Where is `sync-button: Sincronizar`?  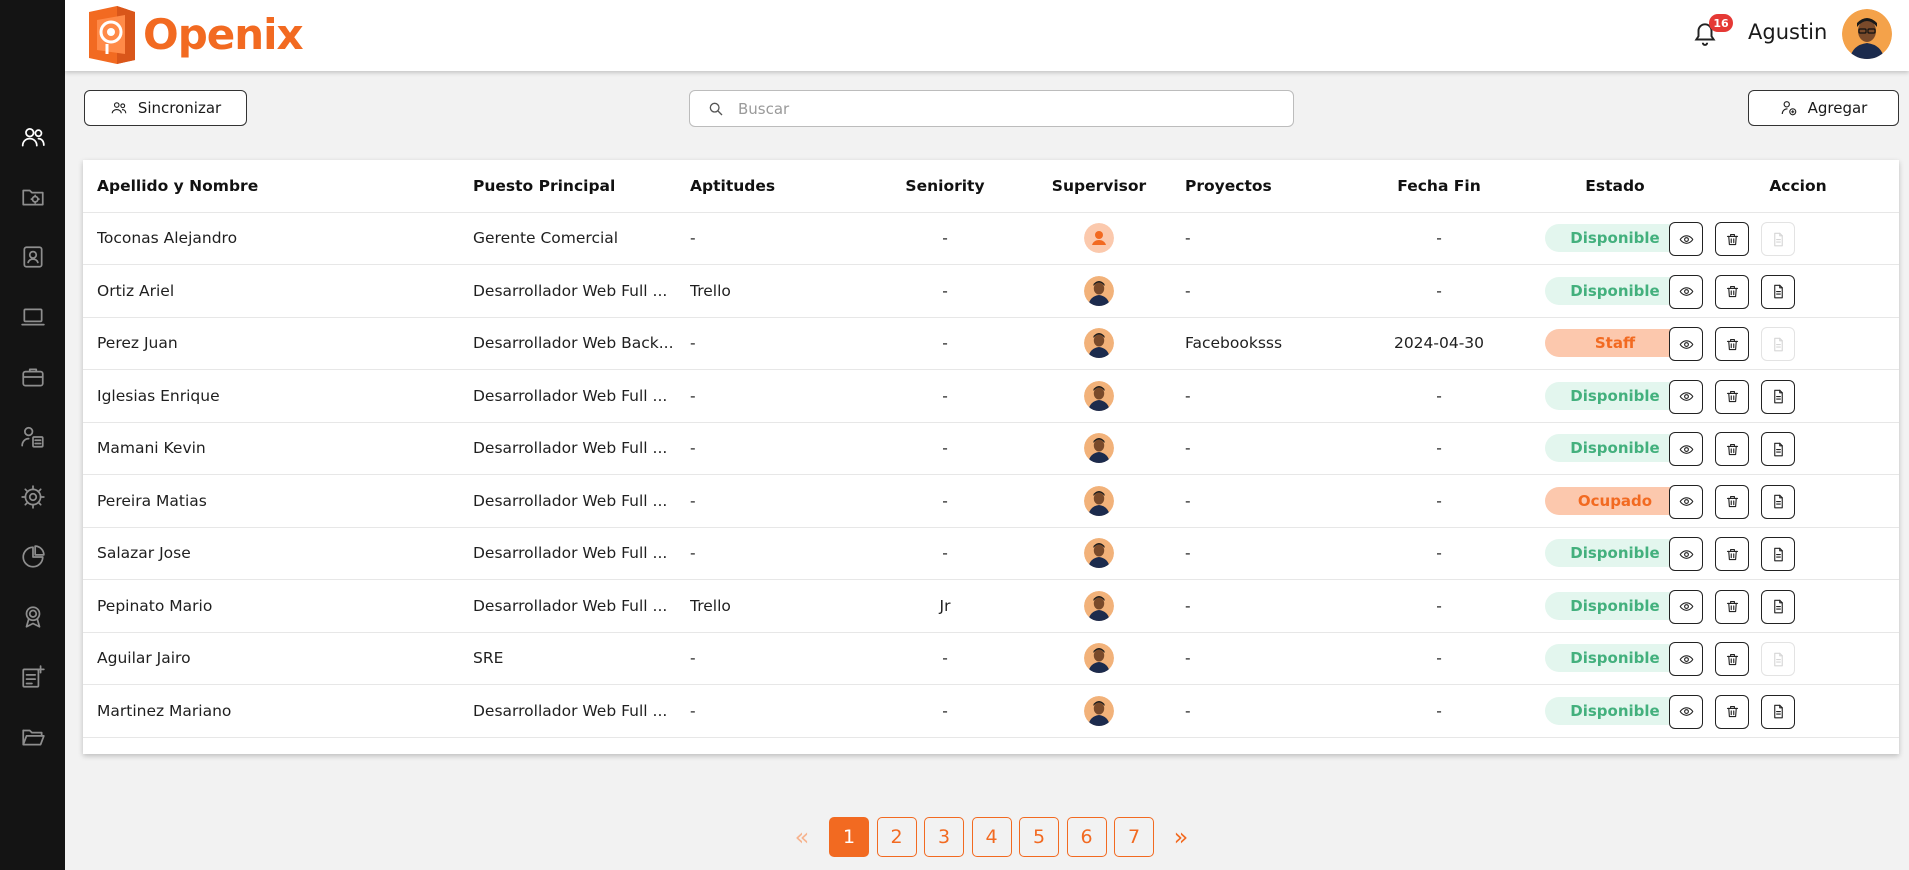
sync-button: Sincronizar is located at coordinates (165, 108).